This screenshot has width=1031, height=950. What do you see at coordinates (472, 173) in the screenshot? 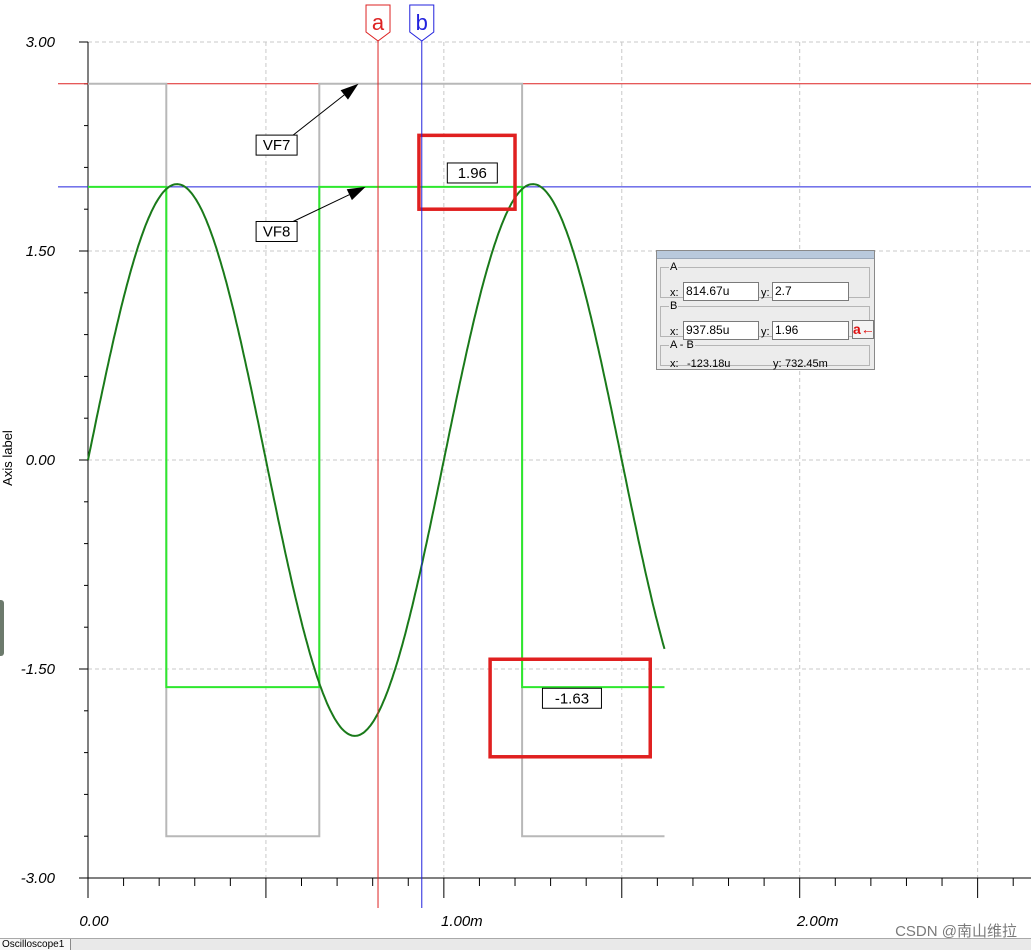
I see `annotation-label: 1.96` at bounding box center [472, 173].